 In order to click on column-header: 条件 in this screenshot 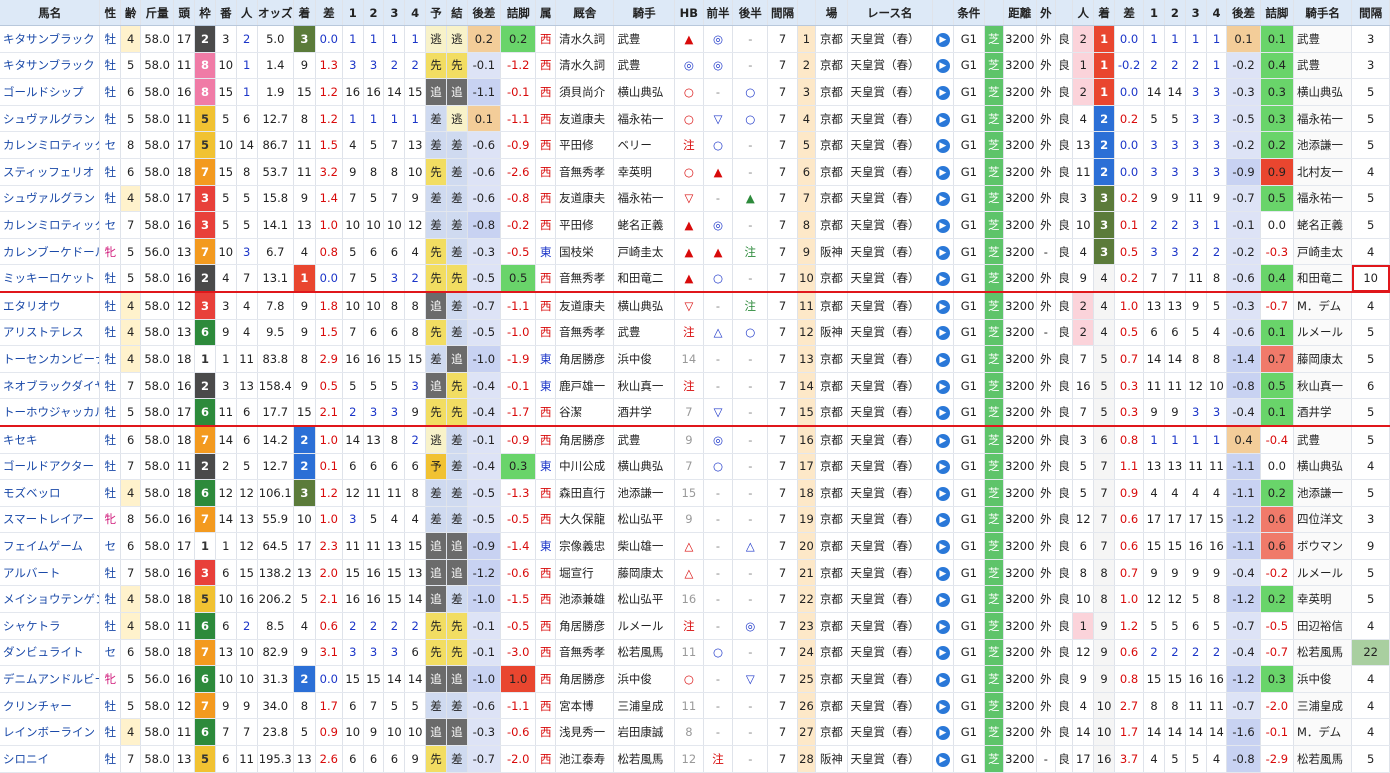, I will do `click(969, 13)`.